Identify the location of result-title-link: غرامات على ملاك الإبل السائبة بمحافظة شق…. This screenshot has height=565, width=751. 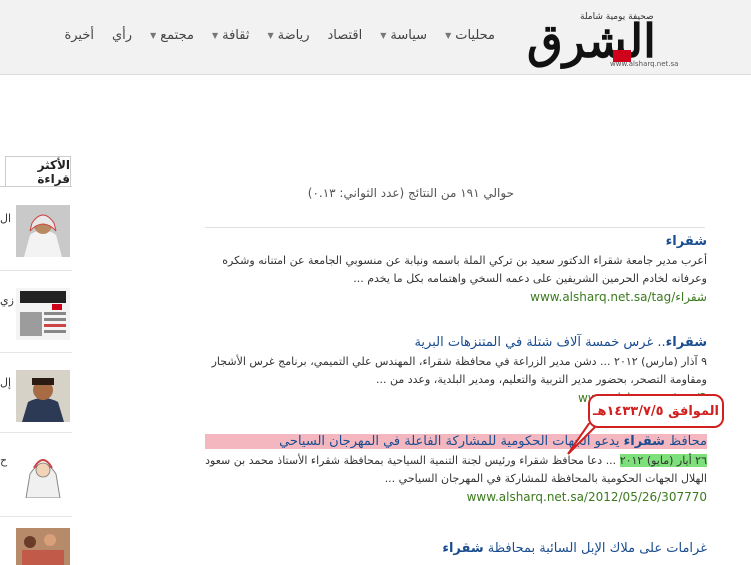
(574, 548).